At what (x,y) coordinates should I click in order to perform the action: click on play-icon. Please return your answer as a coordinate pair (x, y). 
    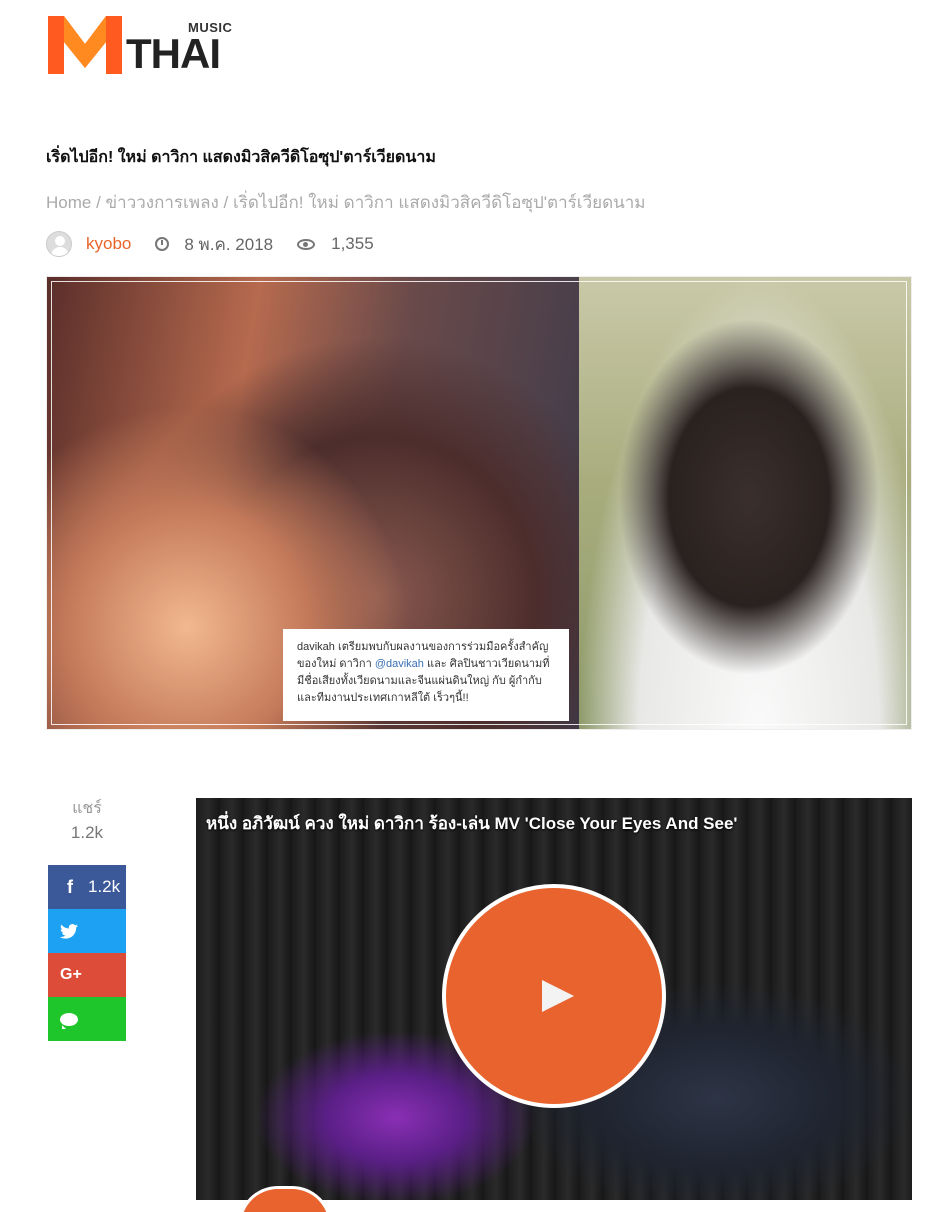
    Looking at the image, I should click on (558, 996).